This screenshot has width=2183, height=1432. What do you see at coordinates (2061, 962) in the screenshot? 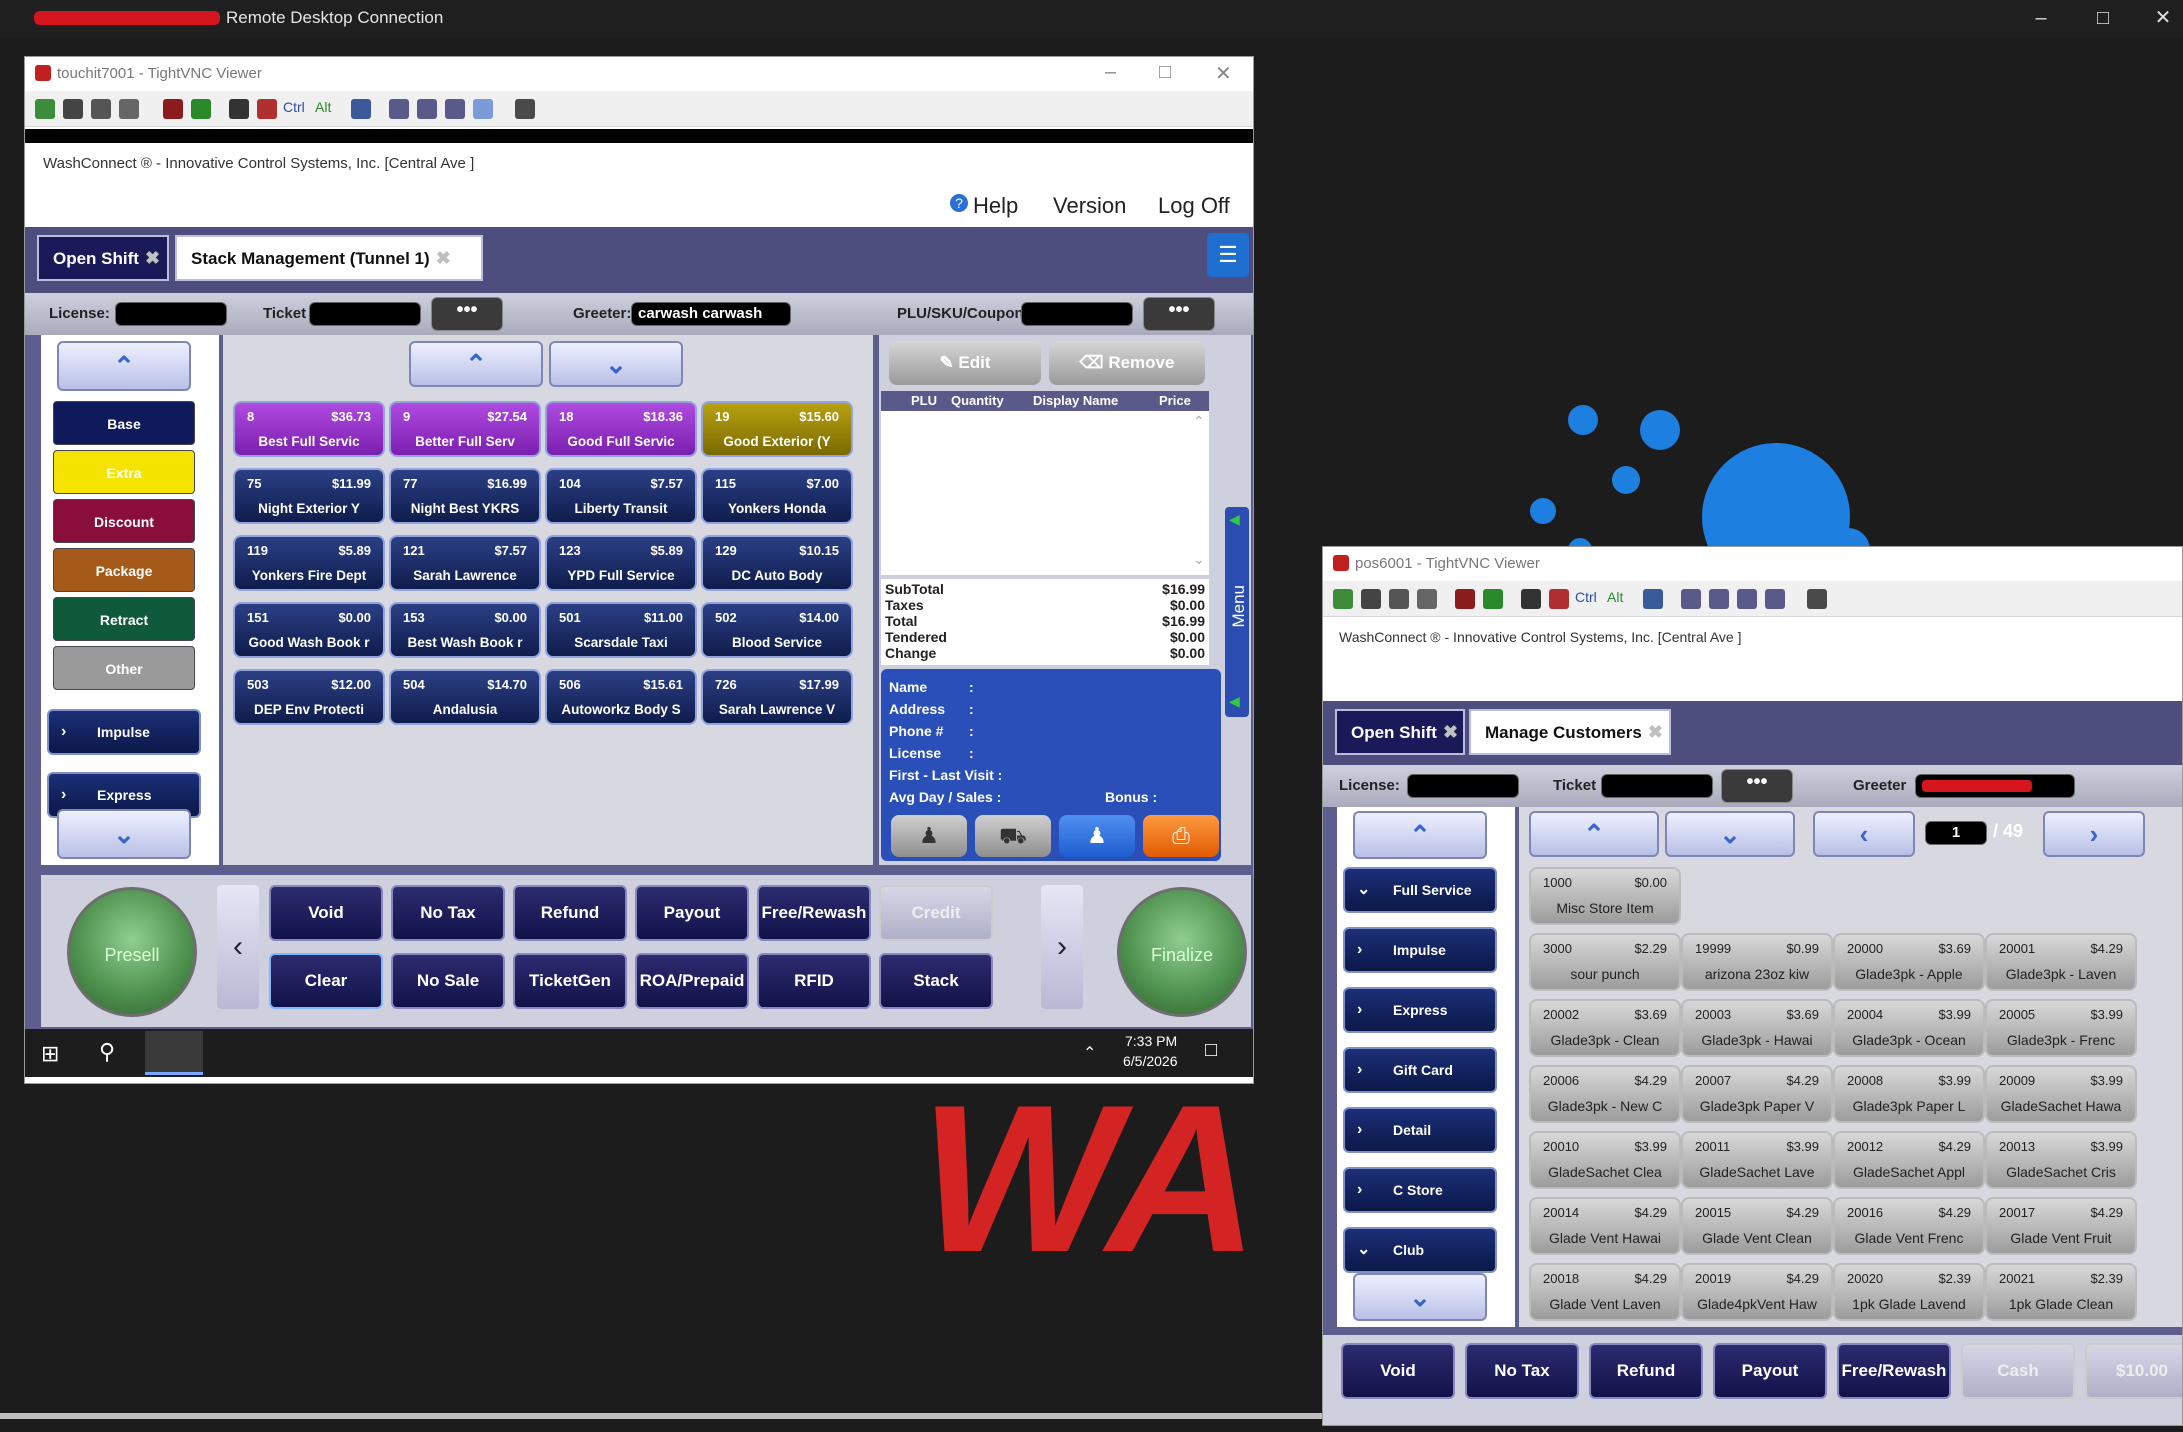
I see `product-button: 20001 $4.29 Glade3pk - Laven` at bounding box center [2061, 962].